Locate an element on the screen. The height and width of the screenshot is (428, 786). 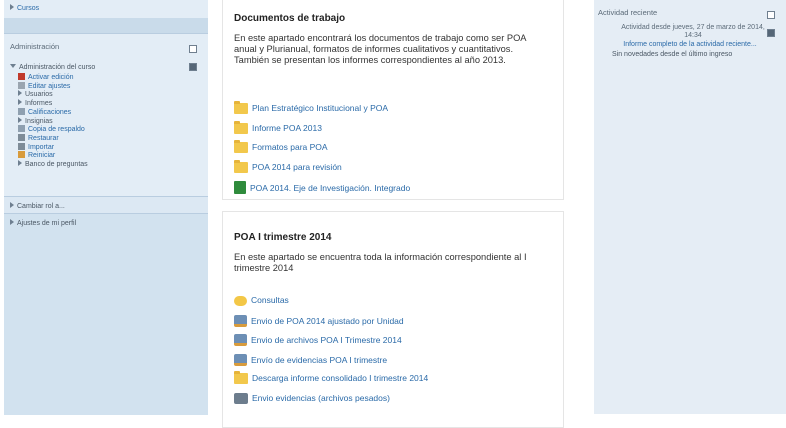
resource-link: Formatos para POA is located at coordinates (281, 146).